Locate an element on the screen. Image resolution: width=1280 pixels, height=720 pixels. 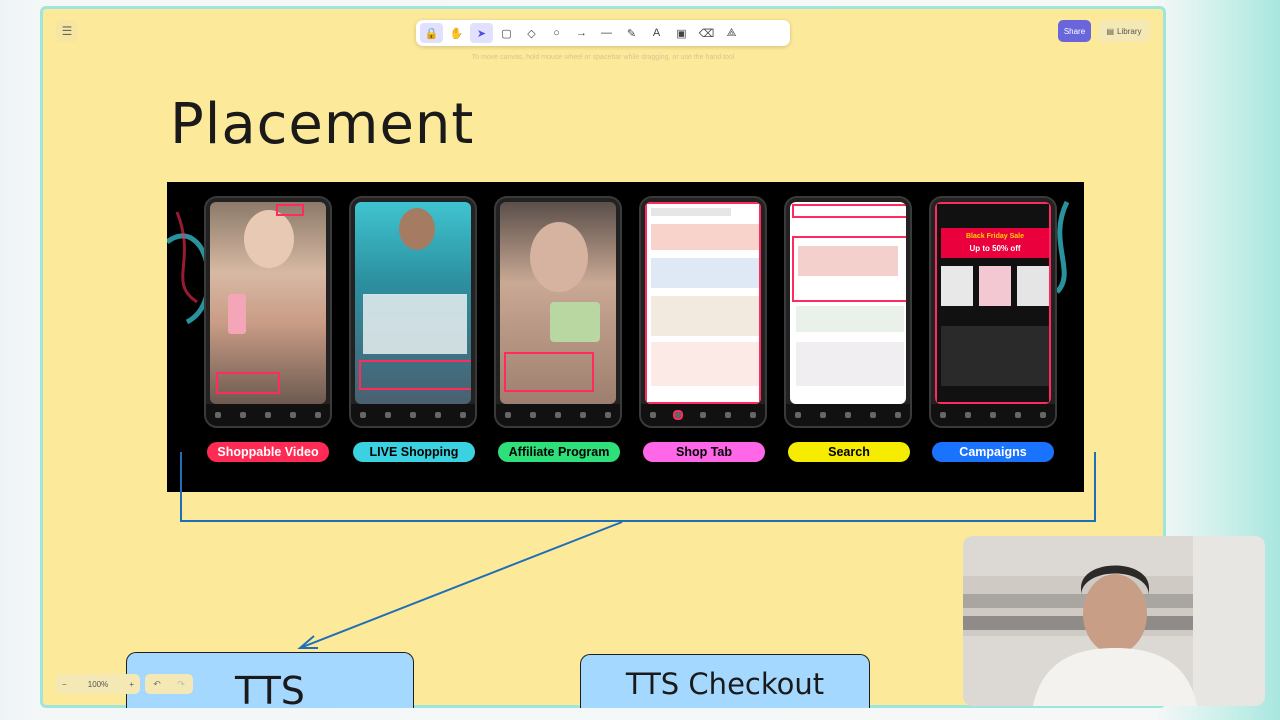
line-tool-button: — is located at coordinates (606, 33).